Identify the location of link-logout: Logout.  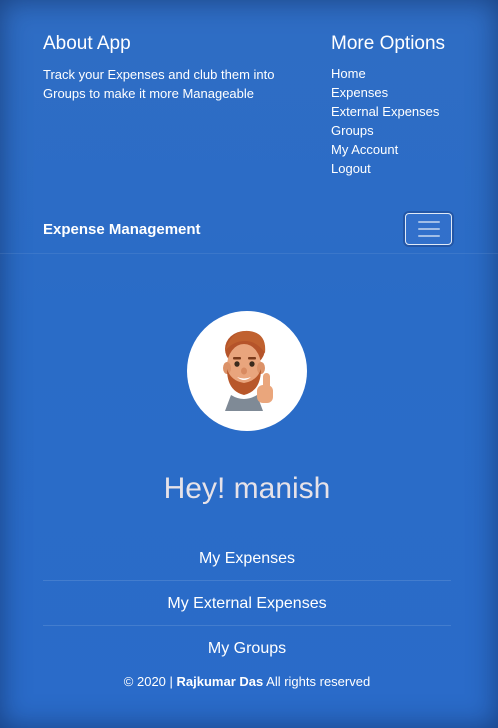
(351, 168).